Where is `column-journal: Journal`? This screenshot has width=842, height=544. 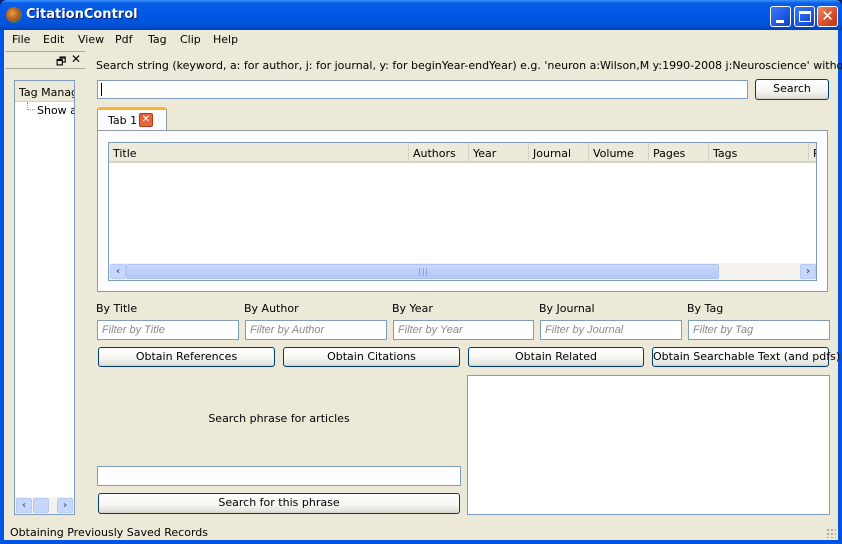 column-journal: Journal is located at coordinates (558, 153).